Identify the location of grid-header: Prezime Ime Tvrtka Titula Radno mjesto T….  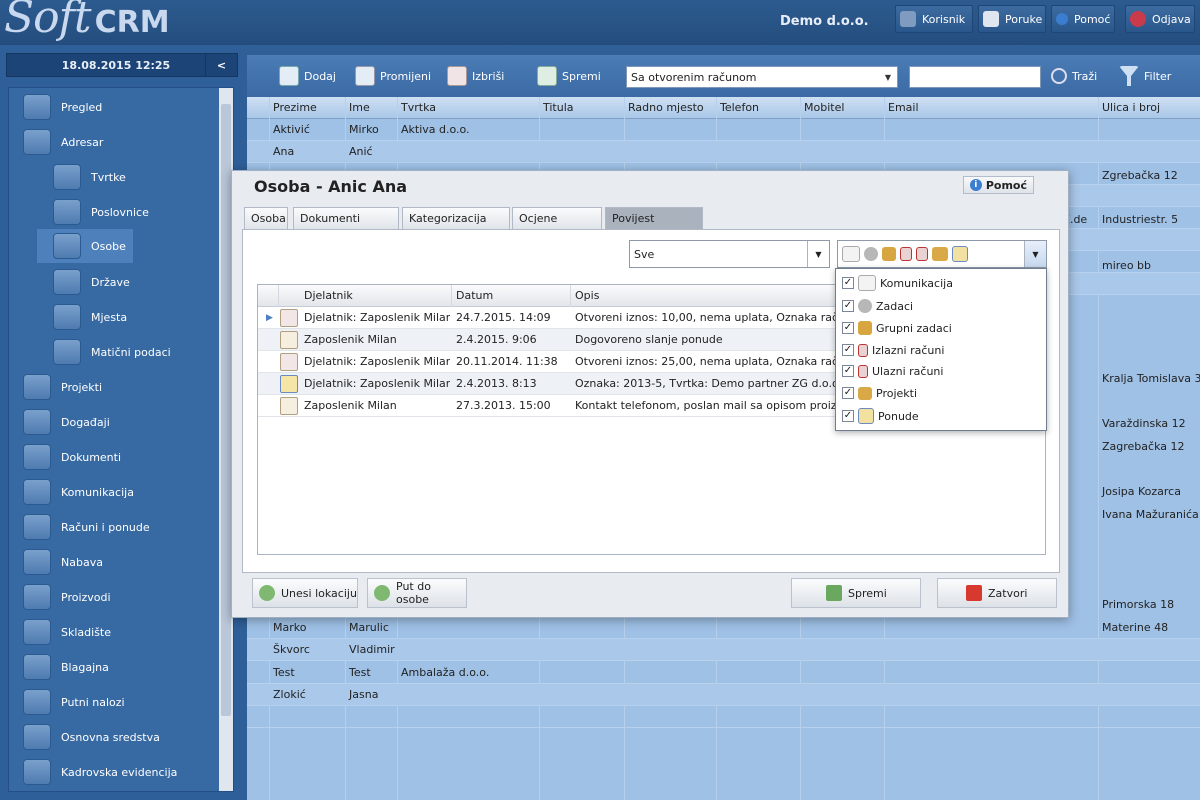
(723, 108).